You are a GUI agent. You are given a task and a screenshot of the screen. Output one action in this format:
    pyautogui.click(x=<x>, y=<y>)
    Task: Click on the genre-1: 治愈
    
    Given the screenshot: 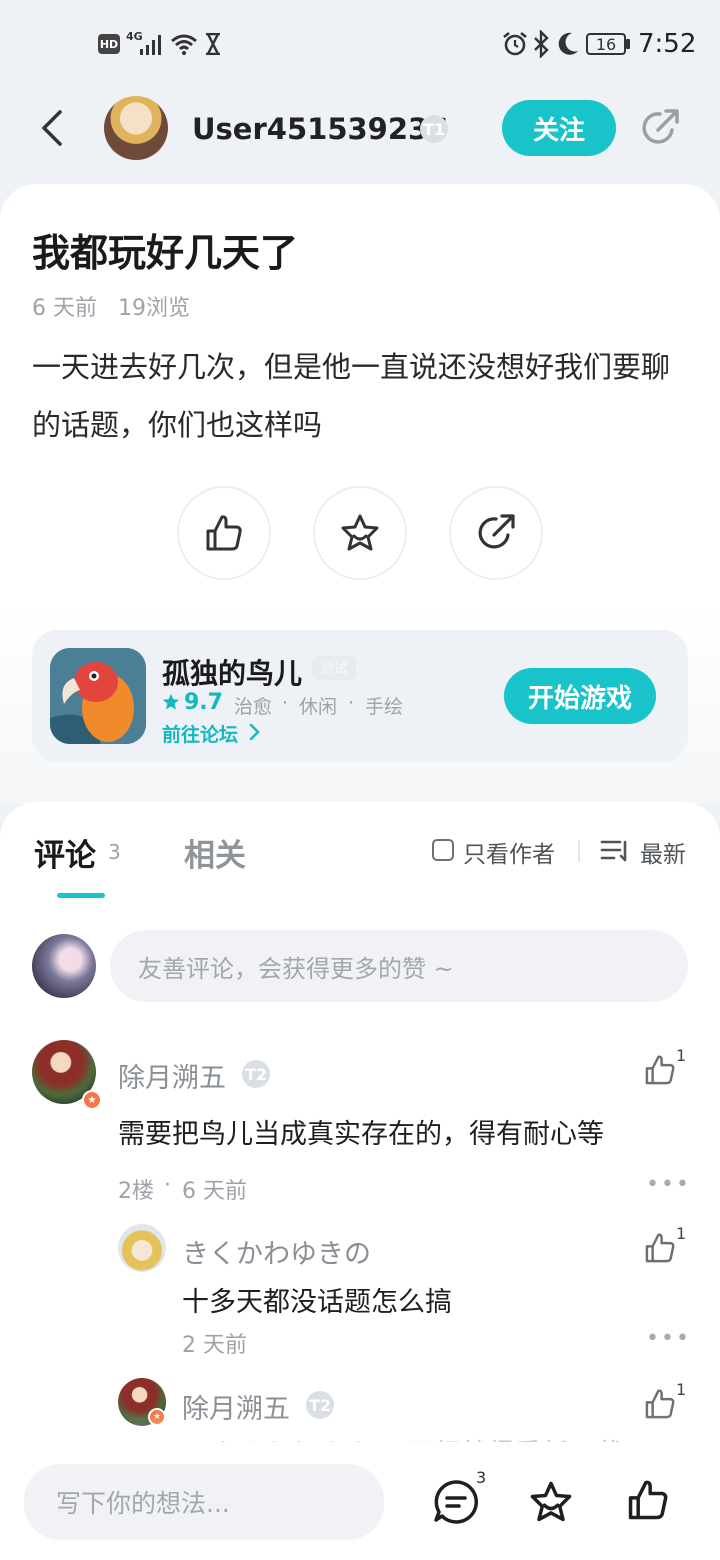 What is the action you would take?
    pyautogui.click(x=253, y=707)
    